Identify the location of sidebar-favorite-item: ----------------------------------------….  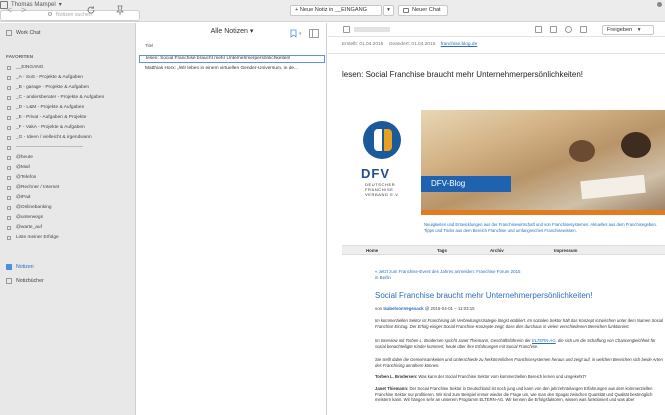
(68, 148).